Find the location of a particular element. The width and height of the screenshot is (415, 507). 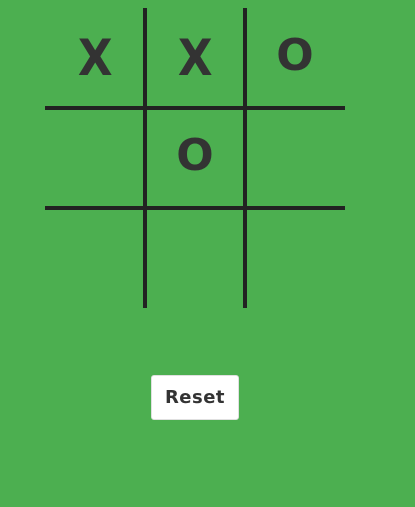

reset-button: Reset is located at coordinates (195, 397).